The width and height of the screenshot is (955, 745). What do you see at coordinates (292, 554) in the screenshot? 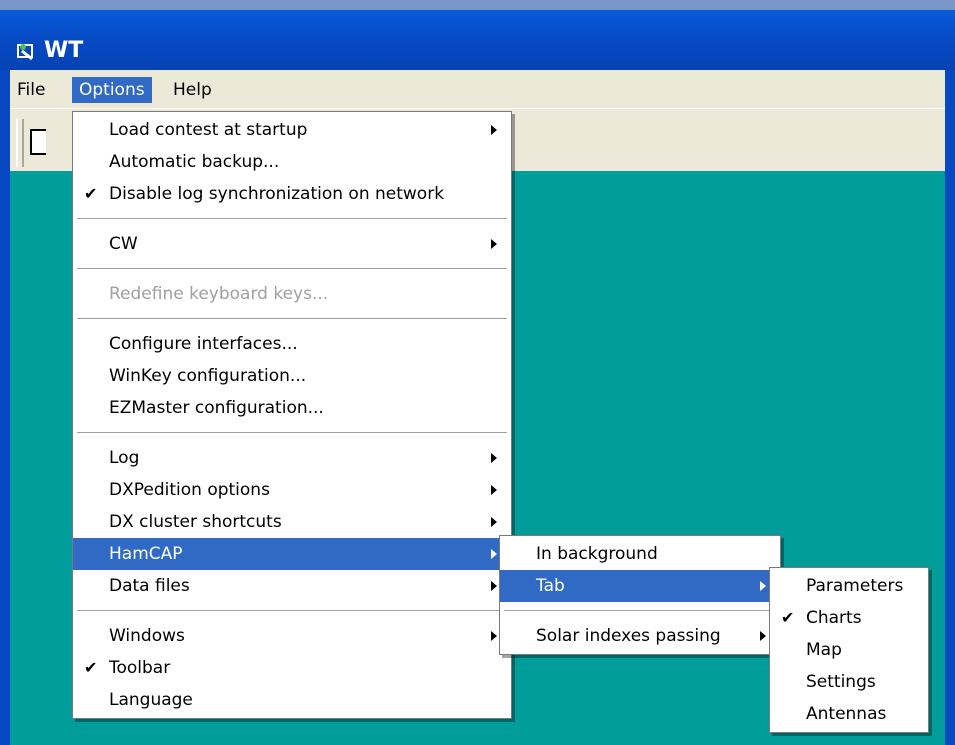
I see `menu-item-hamcap: HamCAP` at bounding box center [292, 554].